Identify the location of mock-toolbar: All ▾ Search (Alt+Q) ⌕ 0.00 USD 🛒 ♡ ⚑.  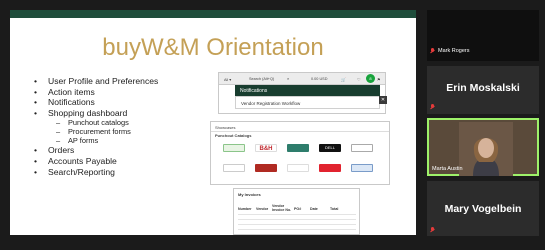
(302, 79).